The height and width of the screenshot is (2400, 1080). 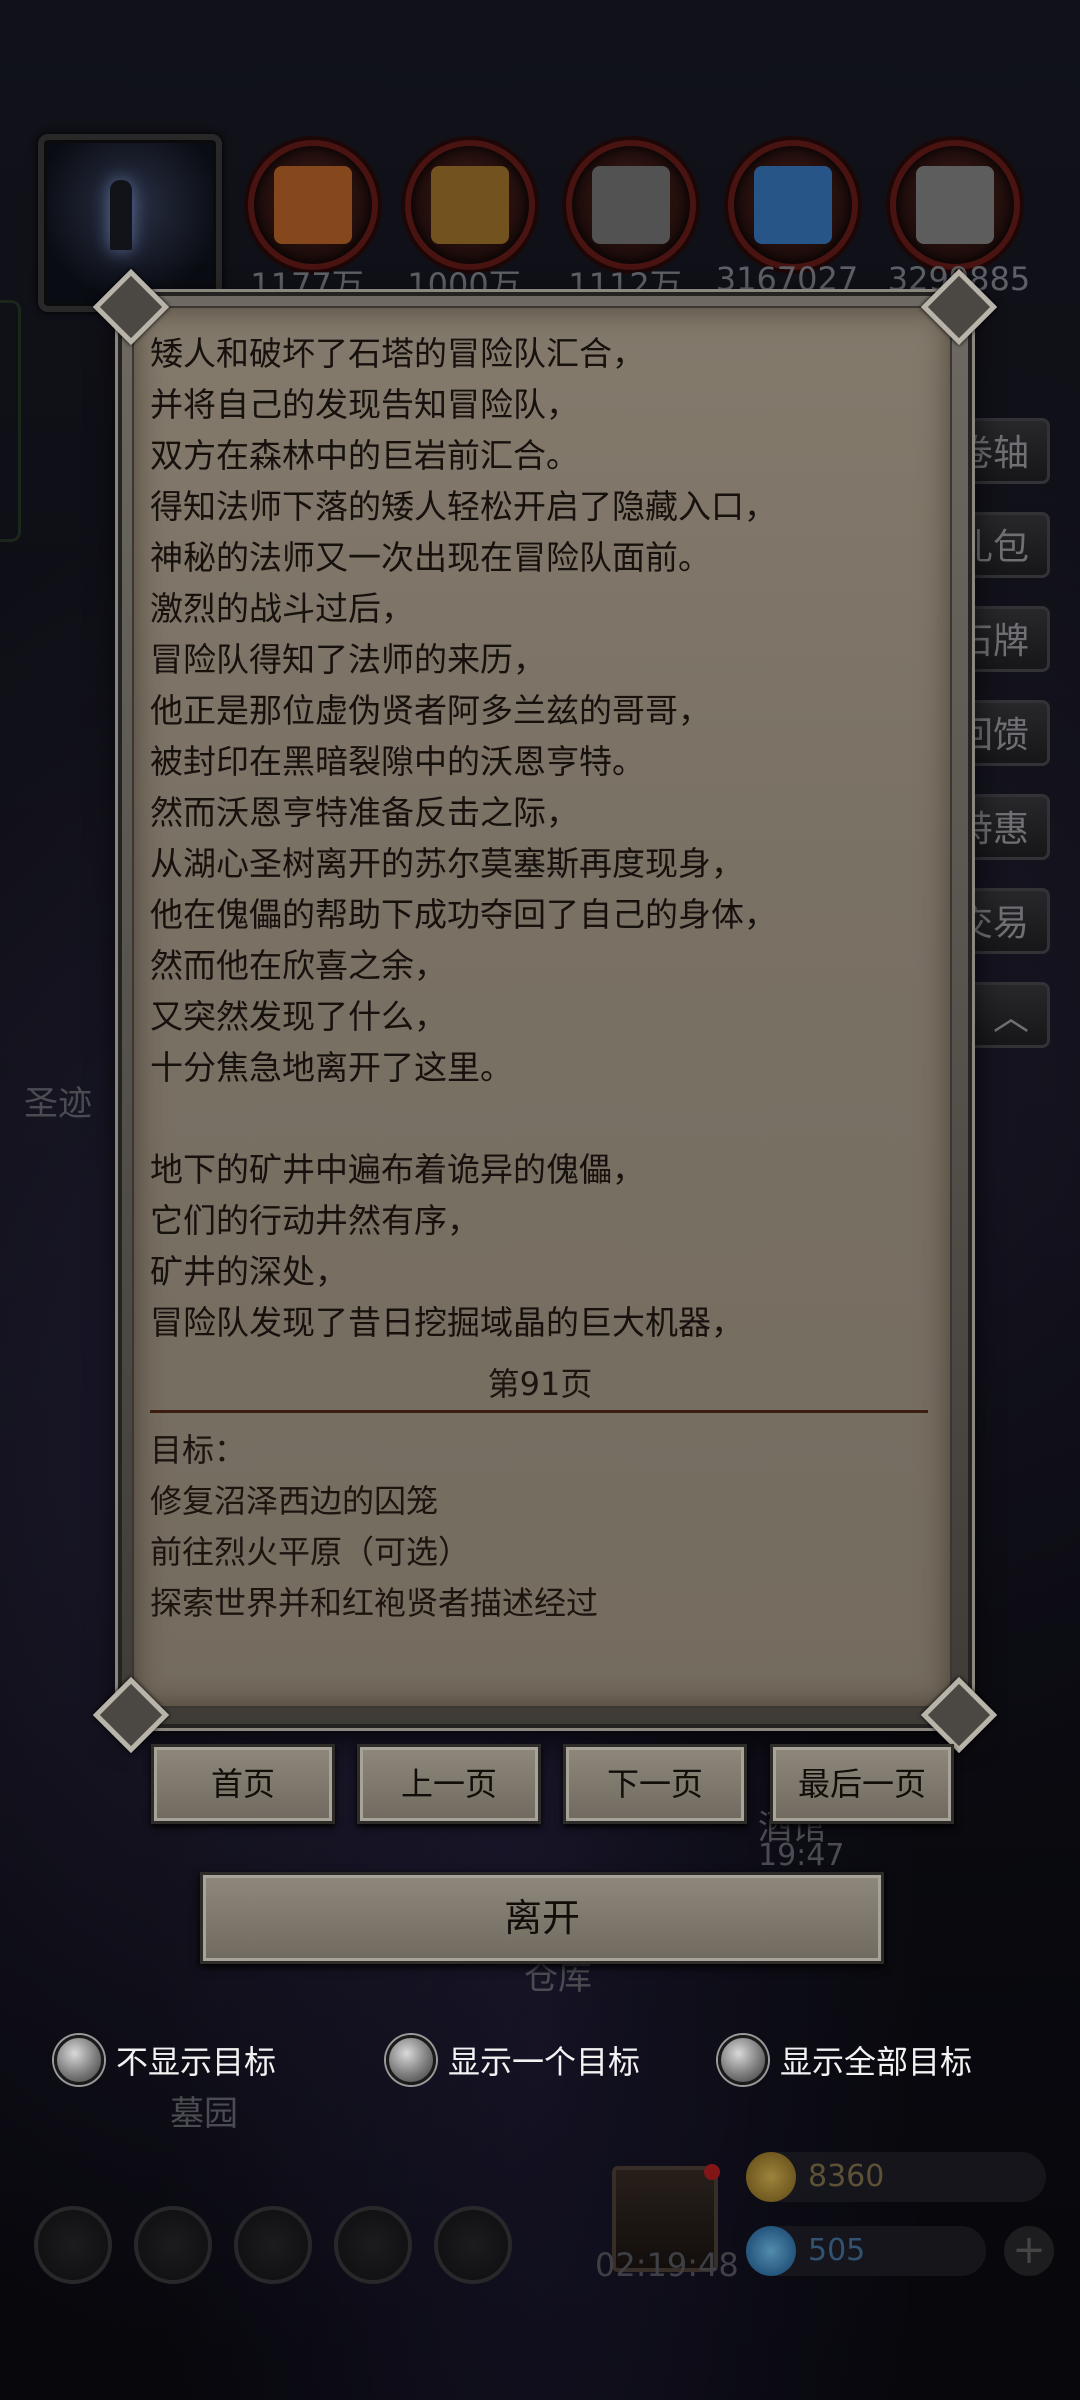 What do you see at coordinates (542, 1918) in the screenshot?
I see `leave-button: 离开` at bounding box center [542, 1918].